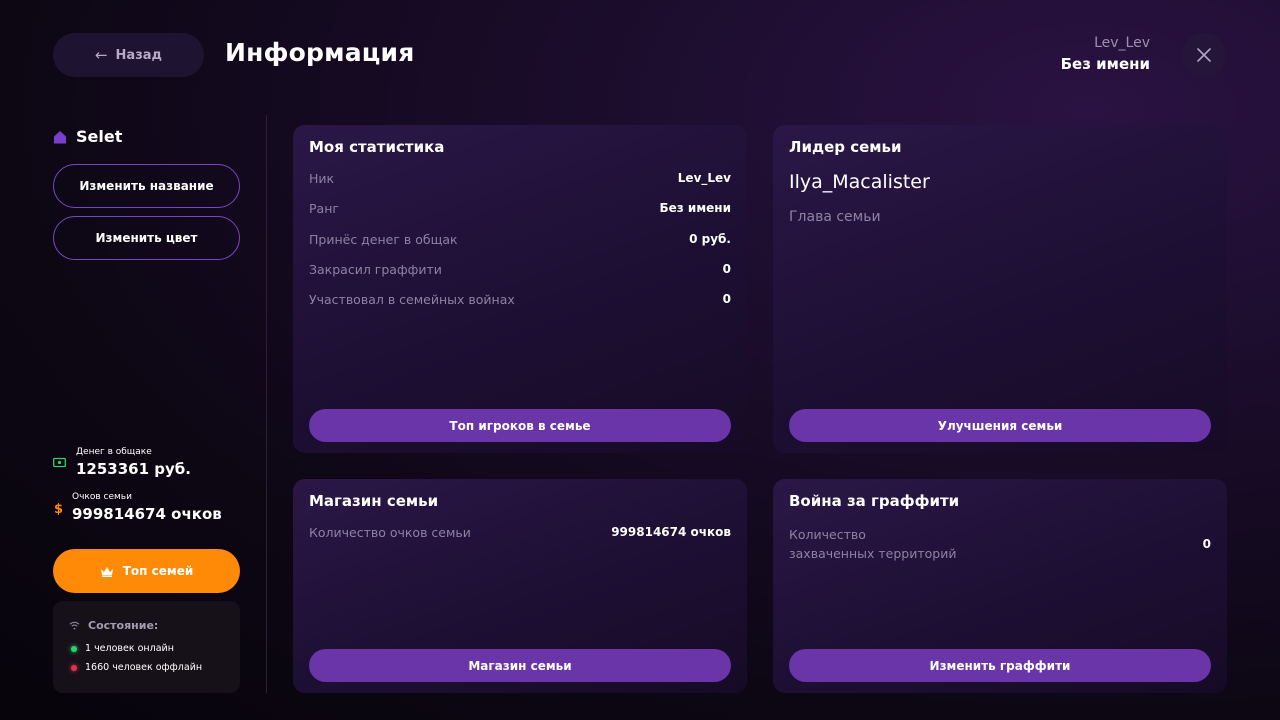 The width and height of the screenshot is (1280, 720). I want to click on points-label: Очков семьи, so click(102, 497).